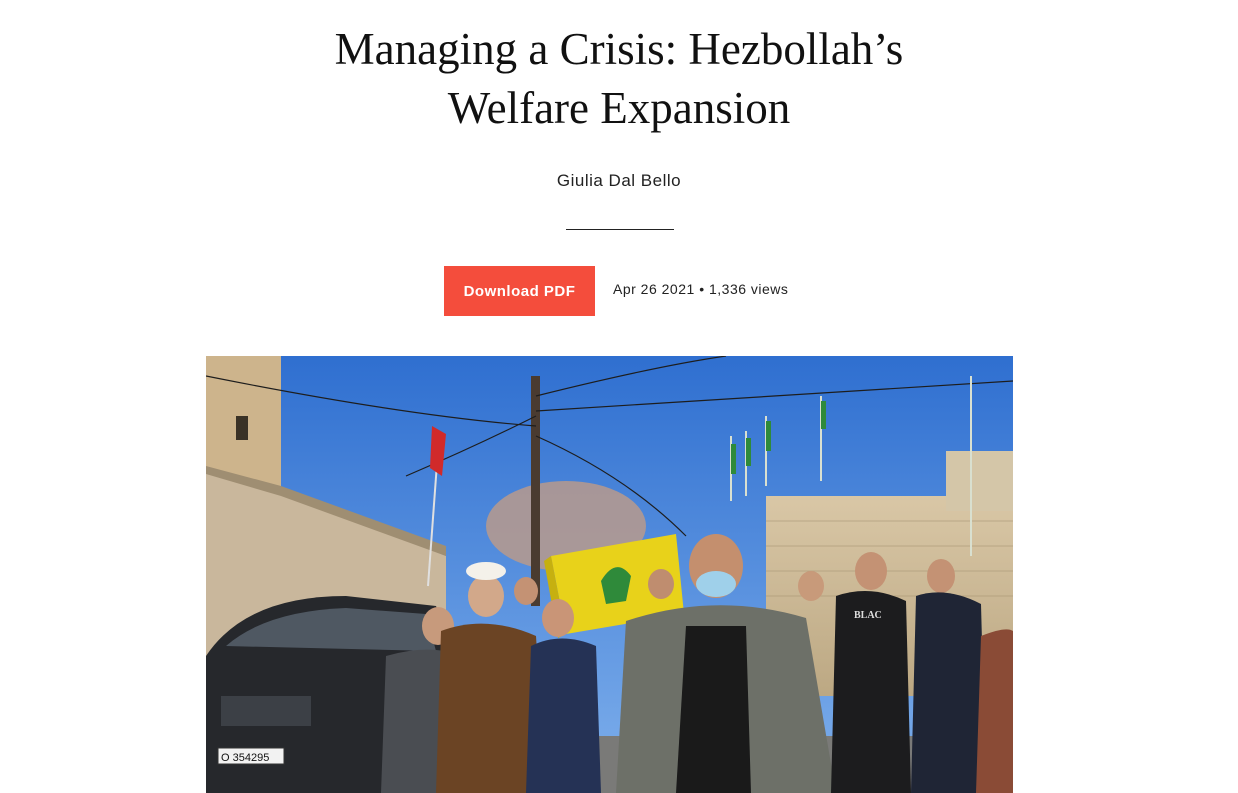 The width and height of the screenshot is (1238, 793). What do you see at coordinates (748, 289) in the screenshot?
I see `view-count: 1,336 views` at bounding box center [748, 289].